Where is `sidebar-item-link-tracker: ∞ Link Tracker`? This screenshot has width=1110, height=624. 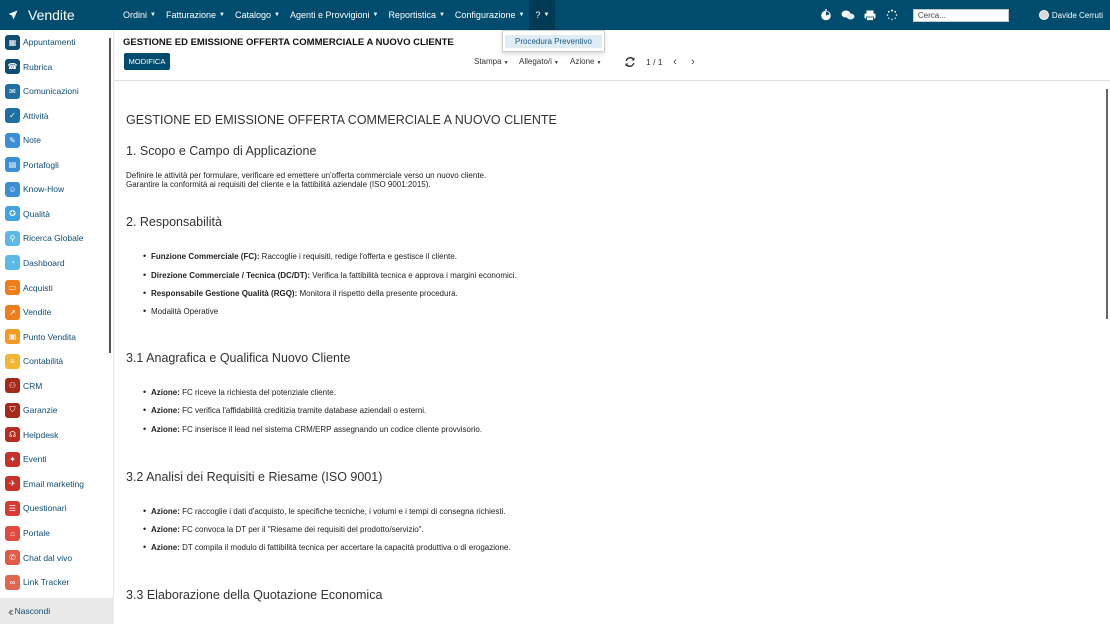
sidebar-item-link-tracker: ∞ Link Tracker is located at coordinates (54, 582).